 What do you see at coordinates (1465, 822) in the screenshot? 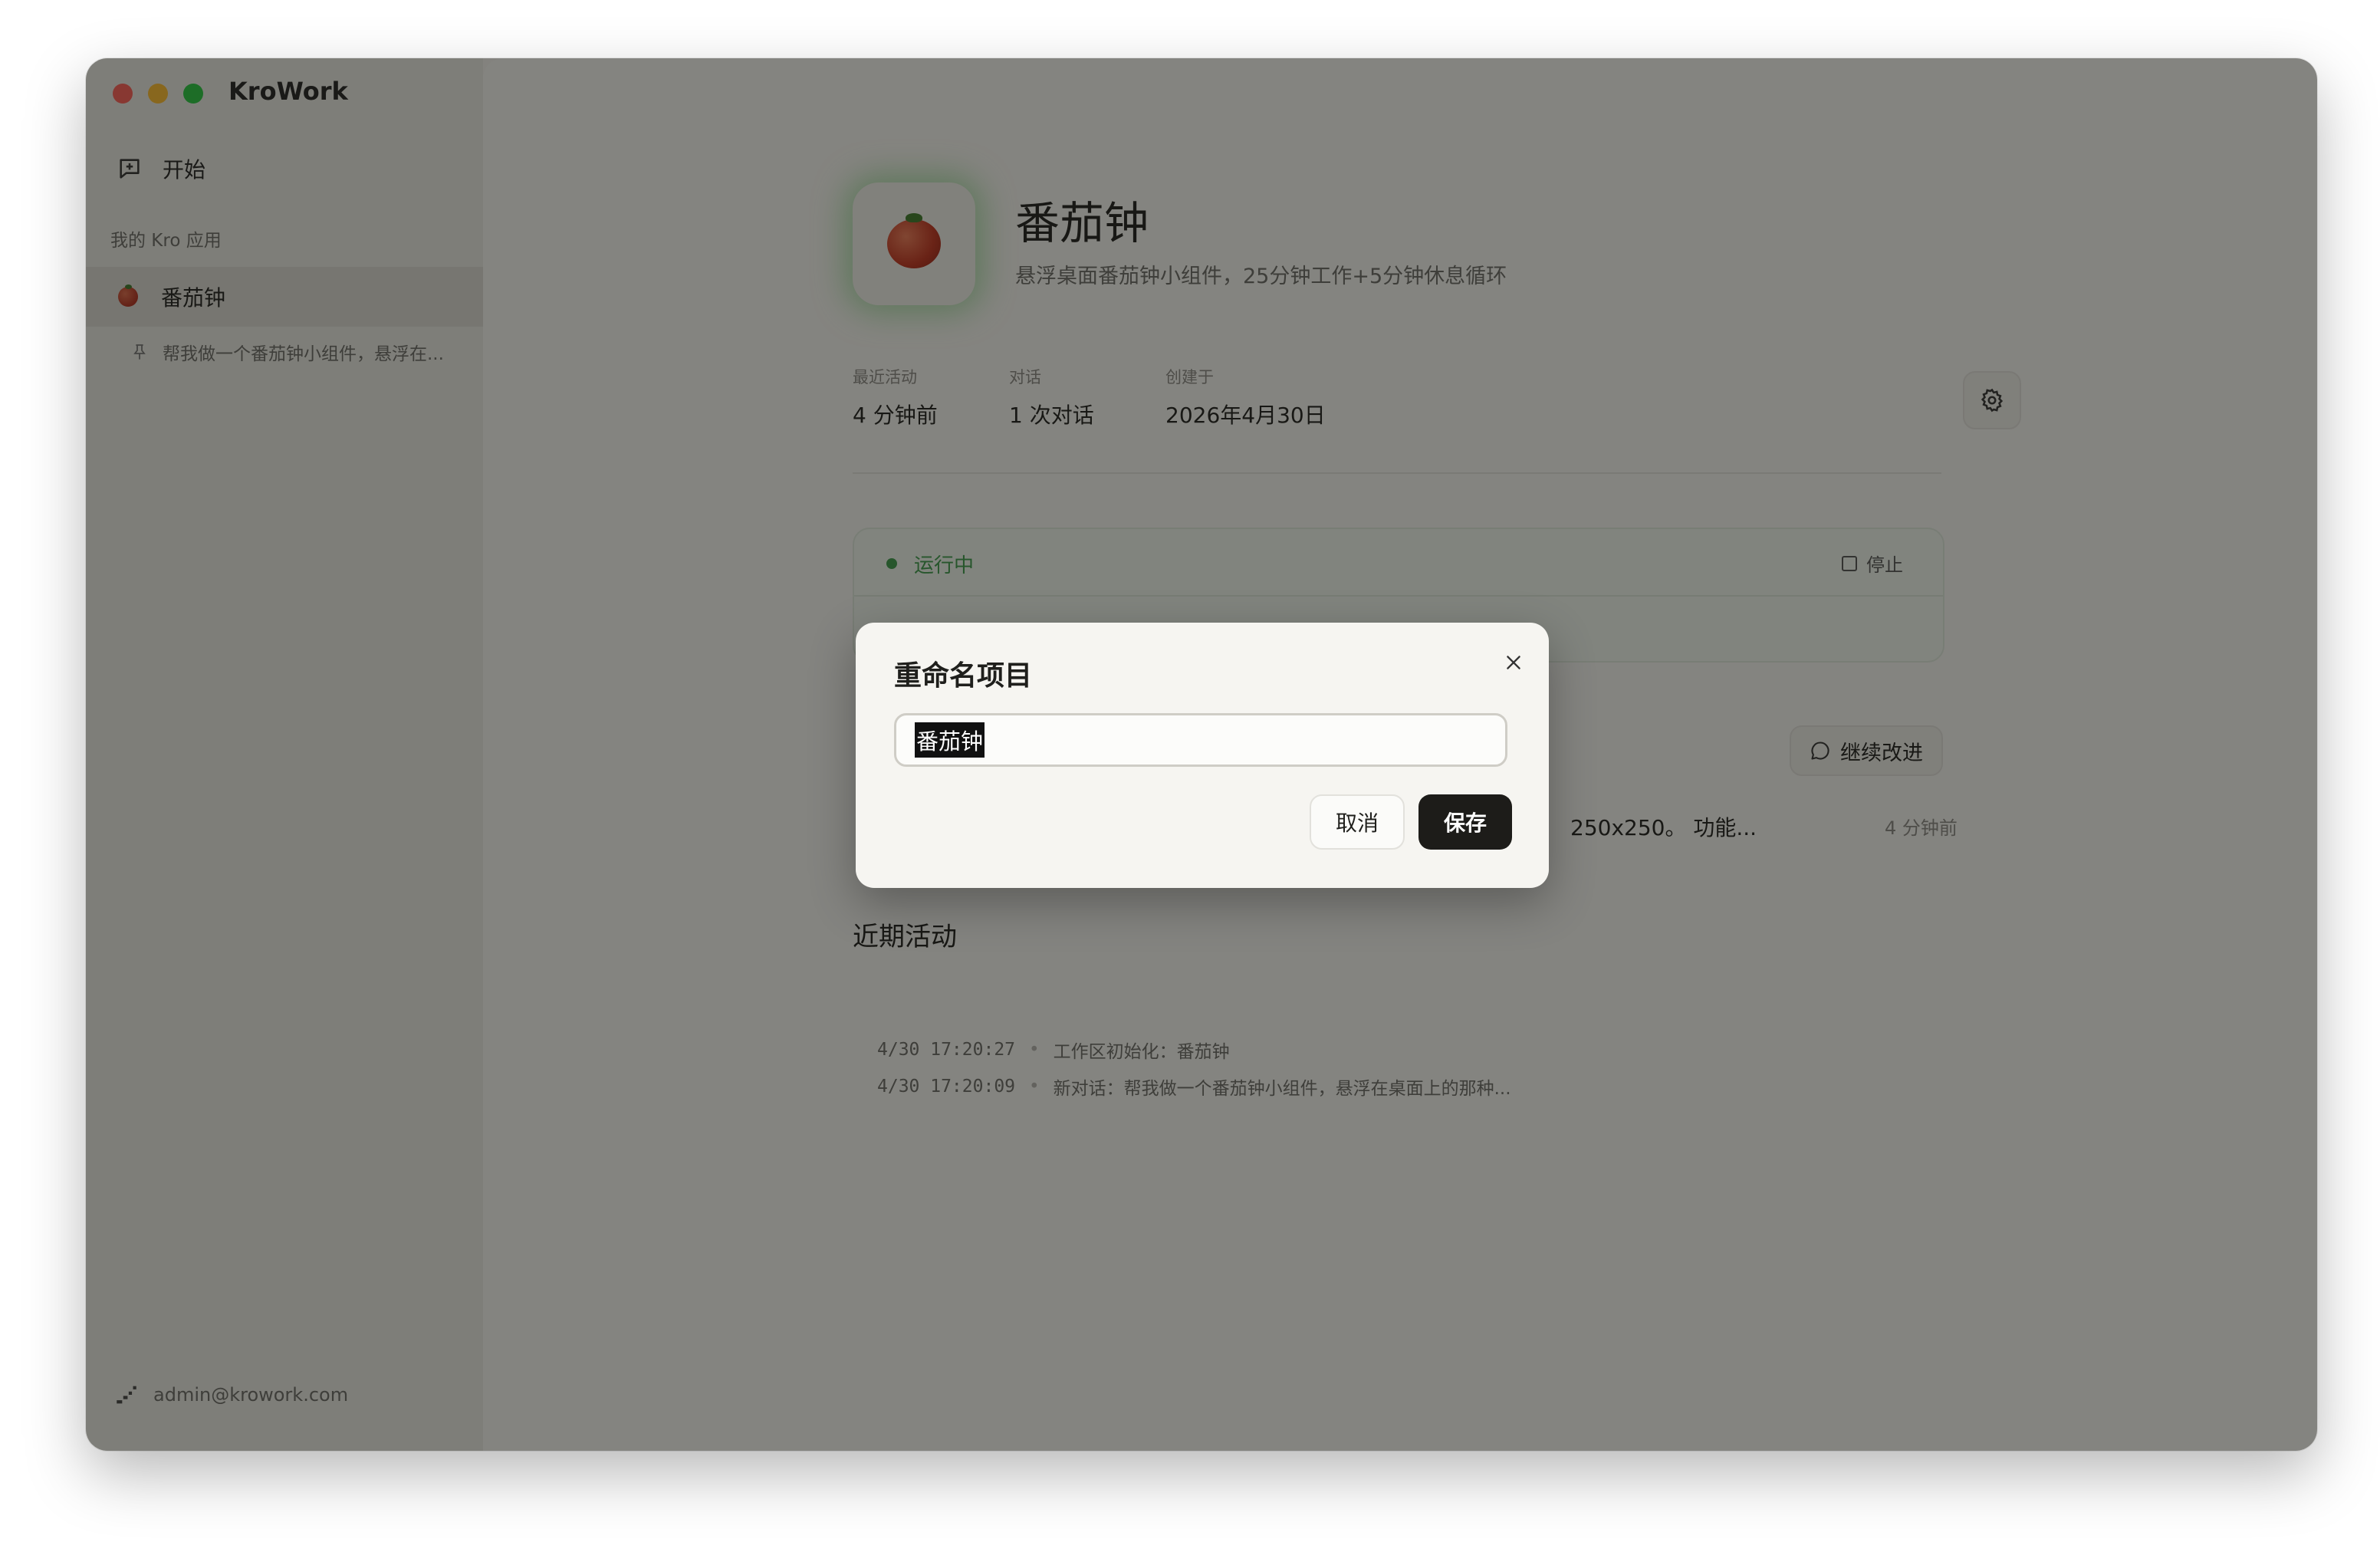
I see `save-button: 保存` at bounding box center [1465, 822].